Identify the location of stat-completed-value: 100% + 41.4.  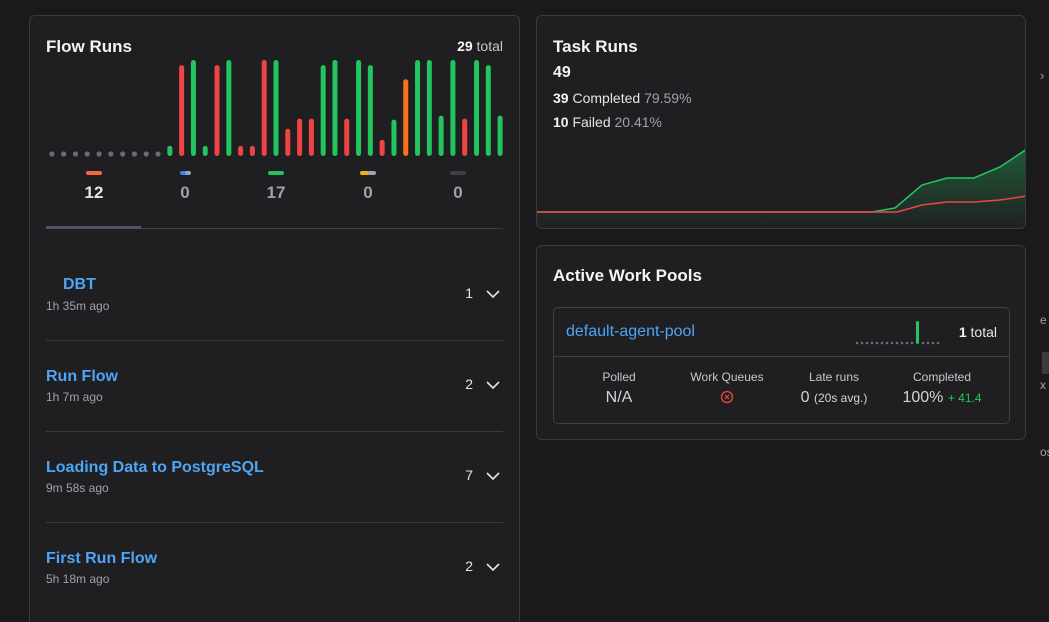
(942, 398).